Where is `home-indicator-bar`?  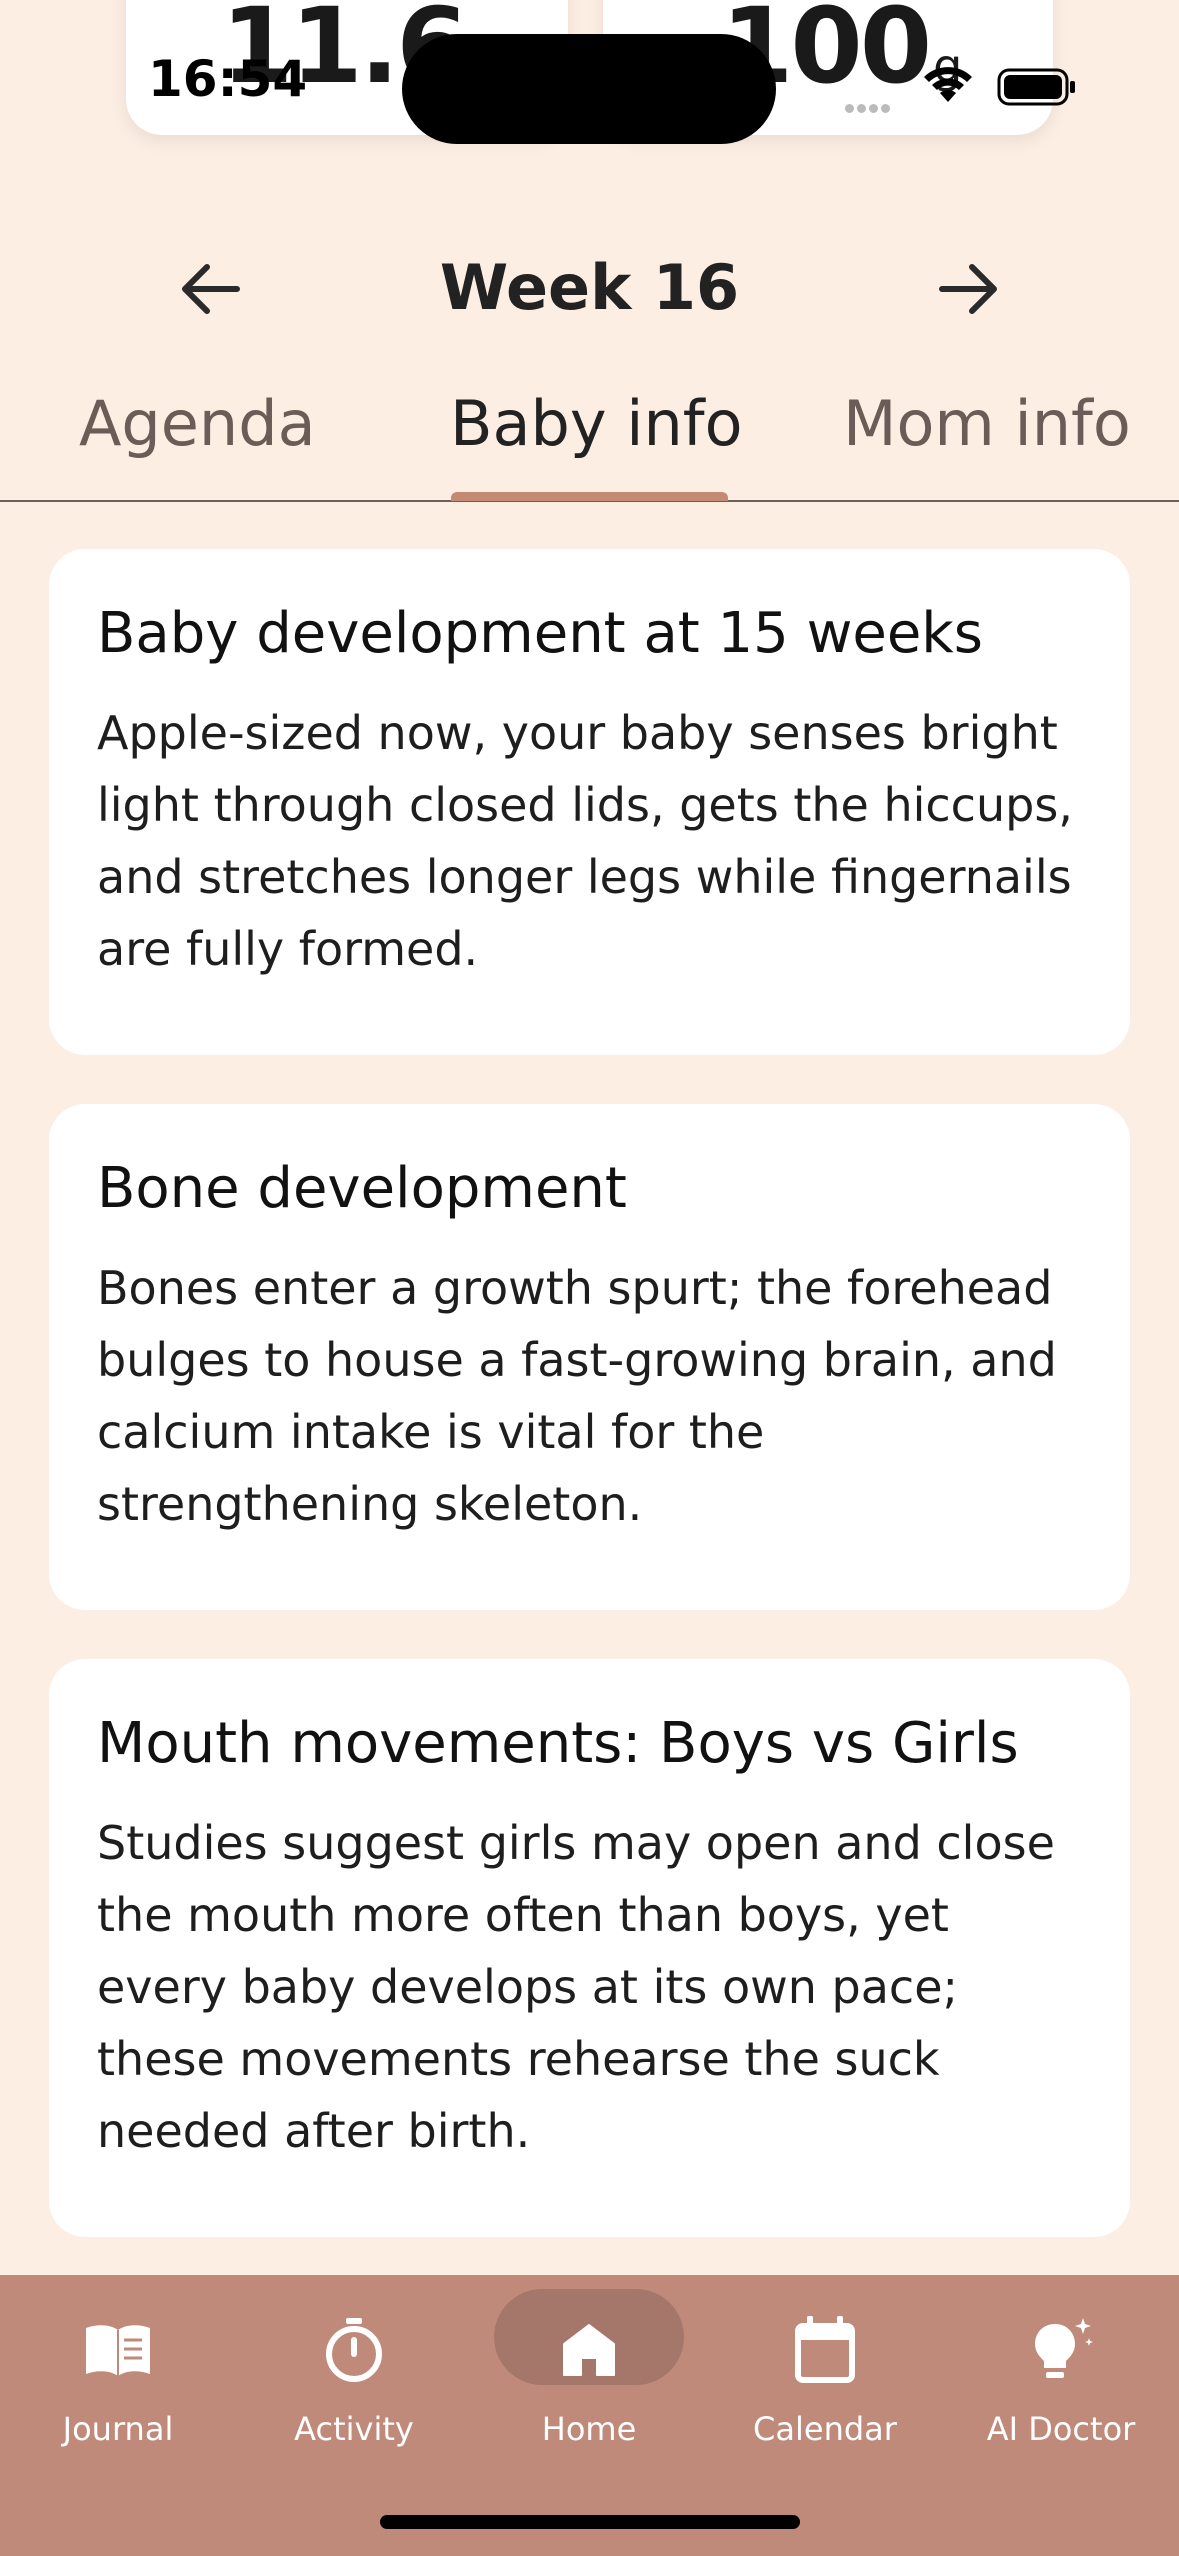
home-indicator-bar is located at coordinates (590, 2522).